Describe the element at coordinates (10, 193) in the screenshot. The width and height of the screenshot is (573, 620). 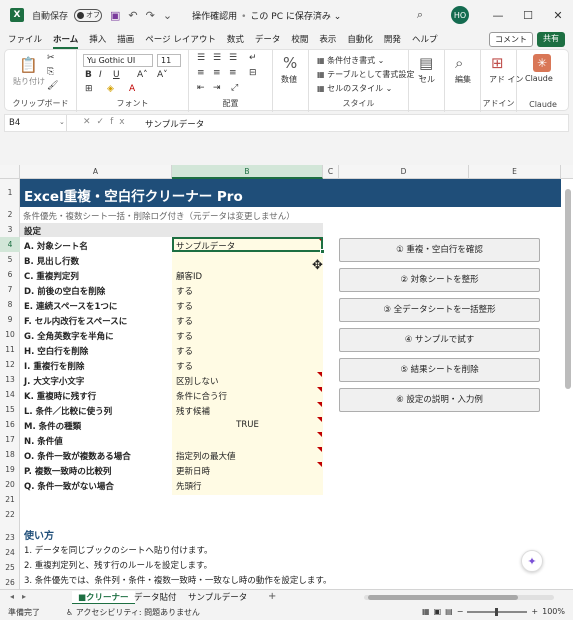
I see `row-header: 1` at that location.